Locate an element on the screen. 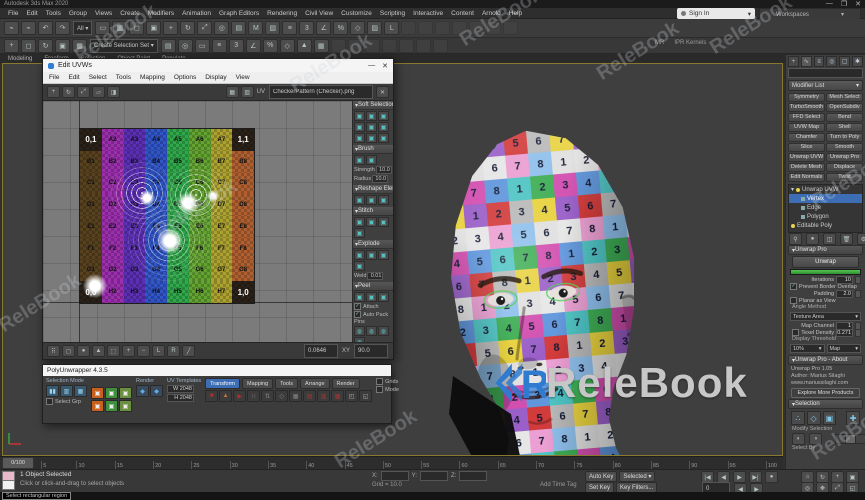 This screenshot has width=865, height=500. pu-size-field: W 2048 is located at coordinates (184, 389).